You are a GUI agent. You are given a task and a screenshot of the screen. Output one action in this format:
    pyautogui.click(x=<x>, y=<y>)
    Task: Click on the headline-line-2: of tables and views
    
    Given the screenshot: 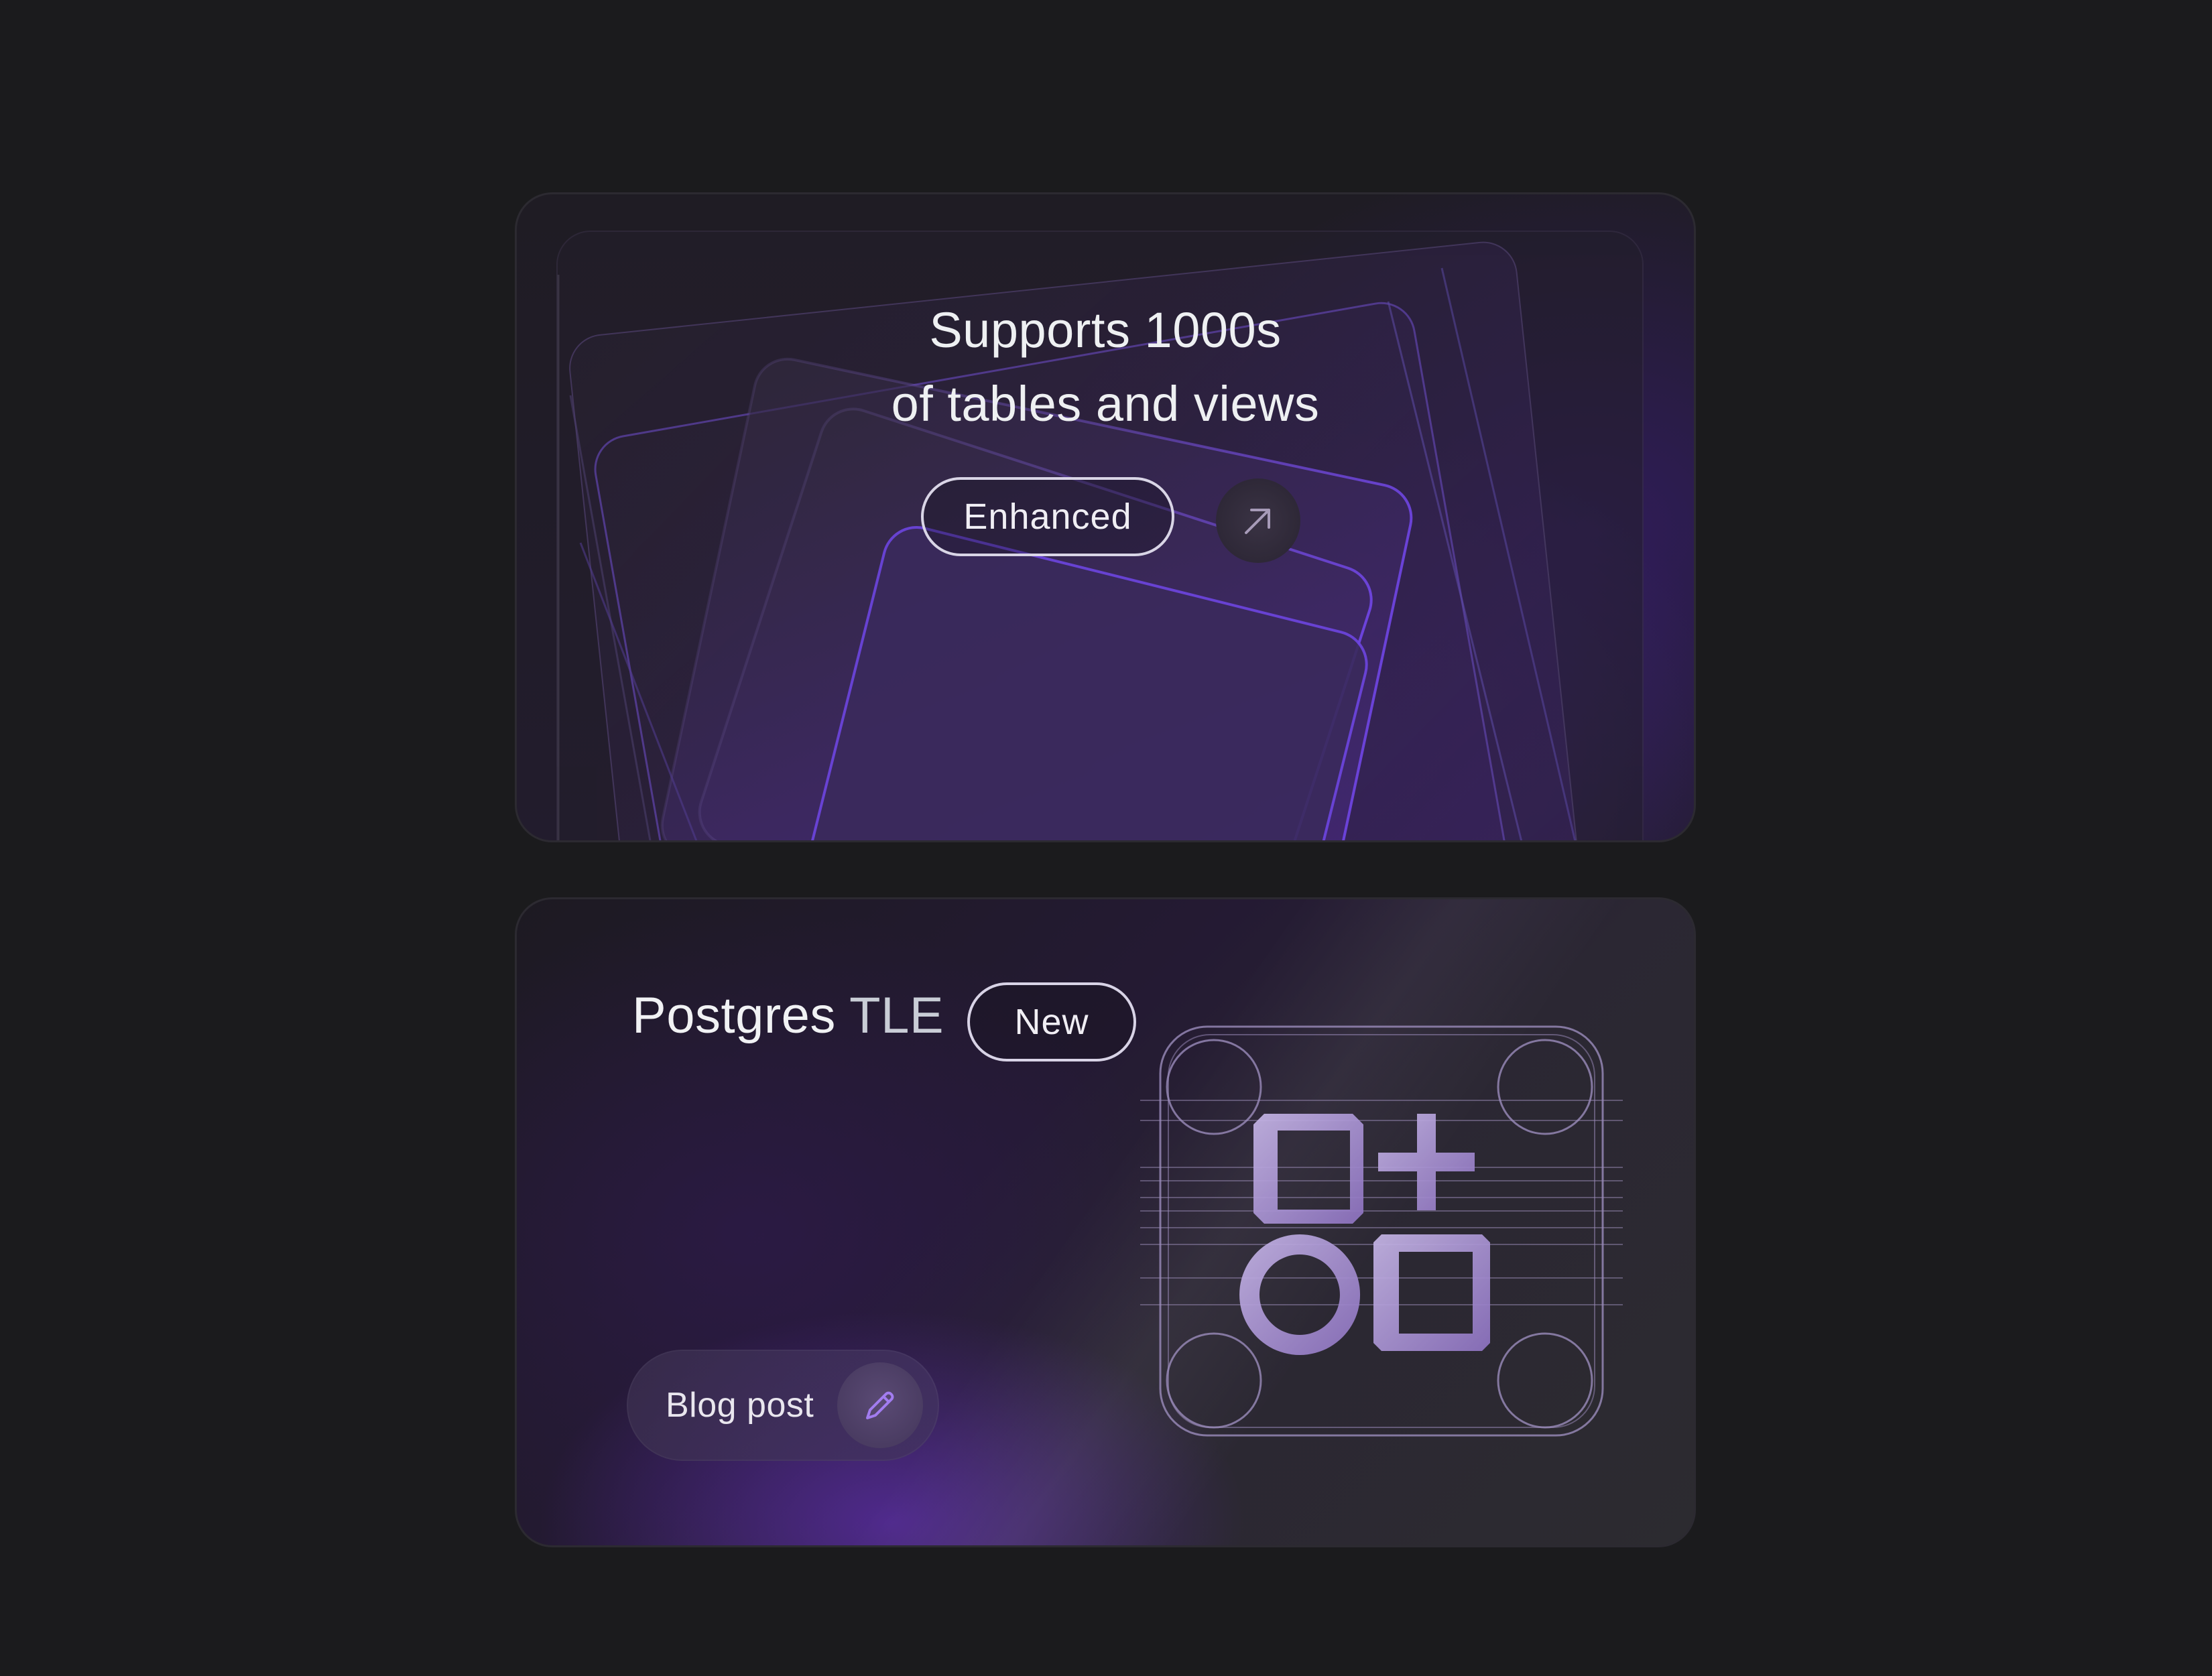 What is the action you would take?
    pyautogui.click(x=1105, y=404)
    